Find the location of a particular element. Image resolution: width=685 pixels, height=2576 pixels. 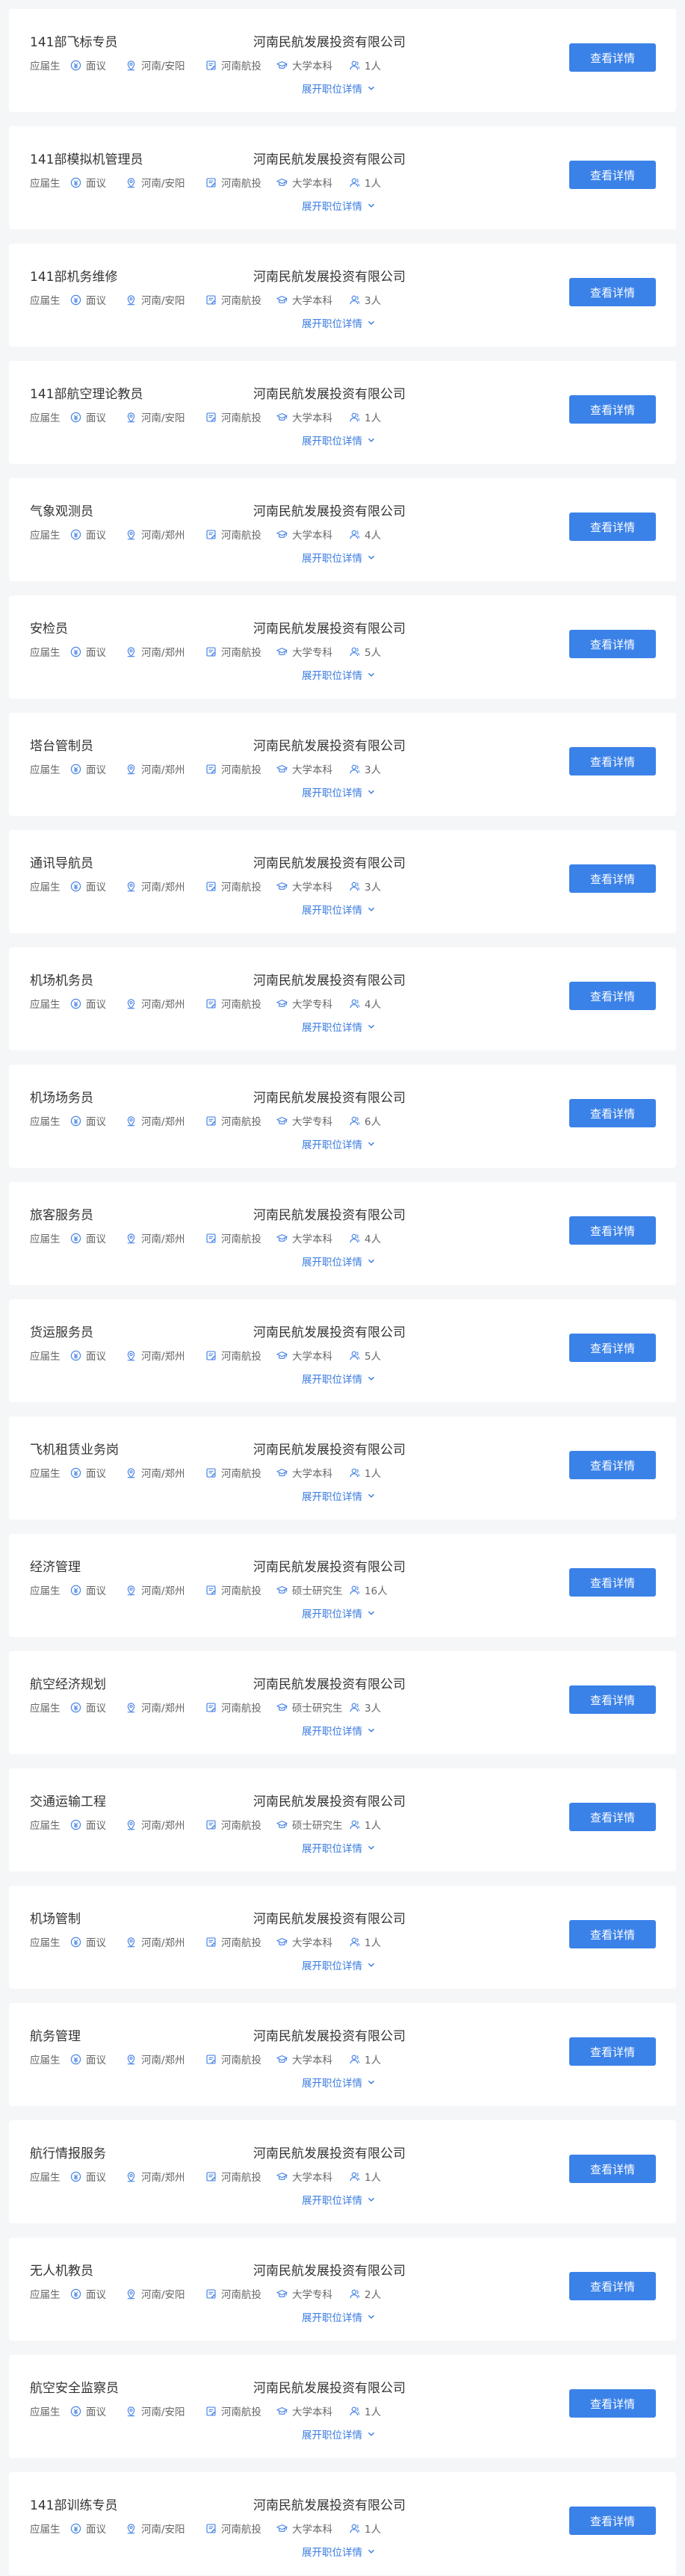

job-title: 机场机务员 is located at coordinates (61, 979).